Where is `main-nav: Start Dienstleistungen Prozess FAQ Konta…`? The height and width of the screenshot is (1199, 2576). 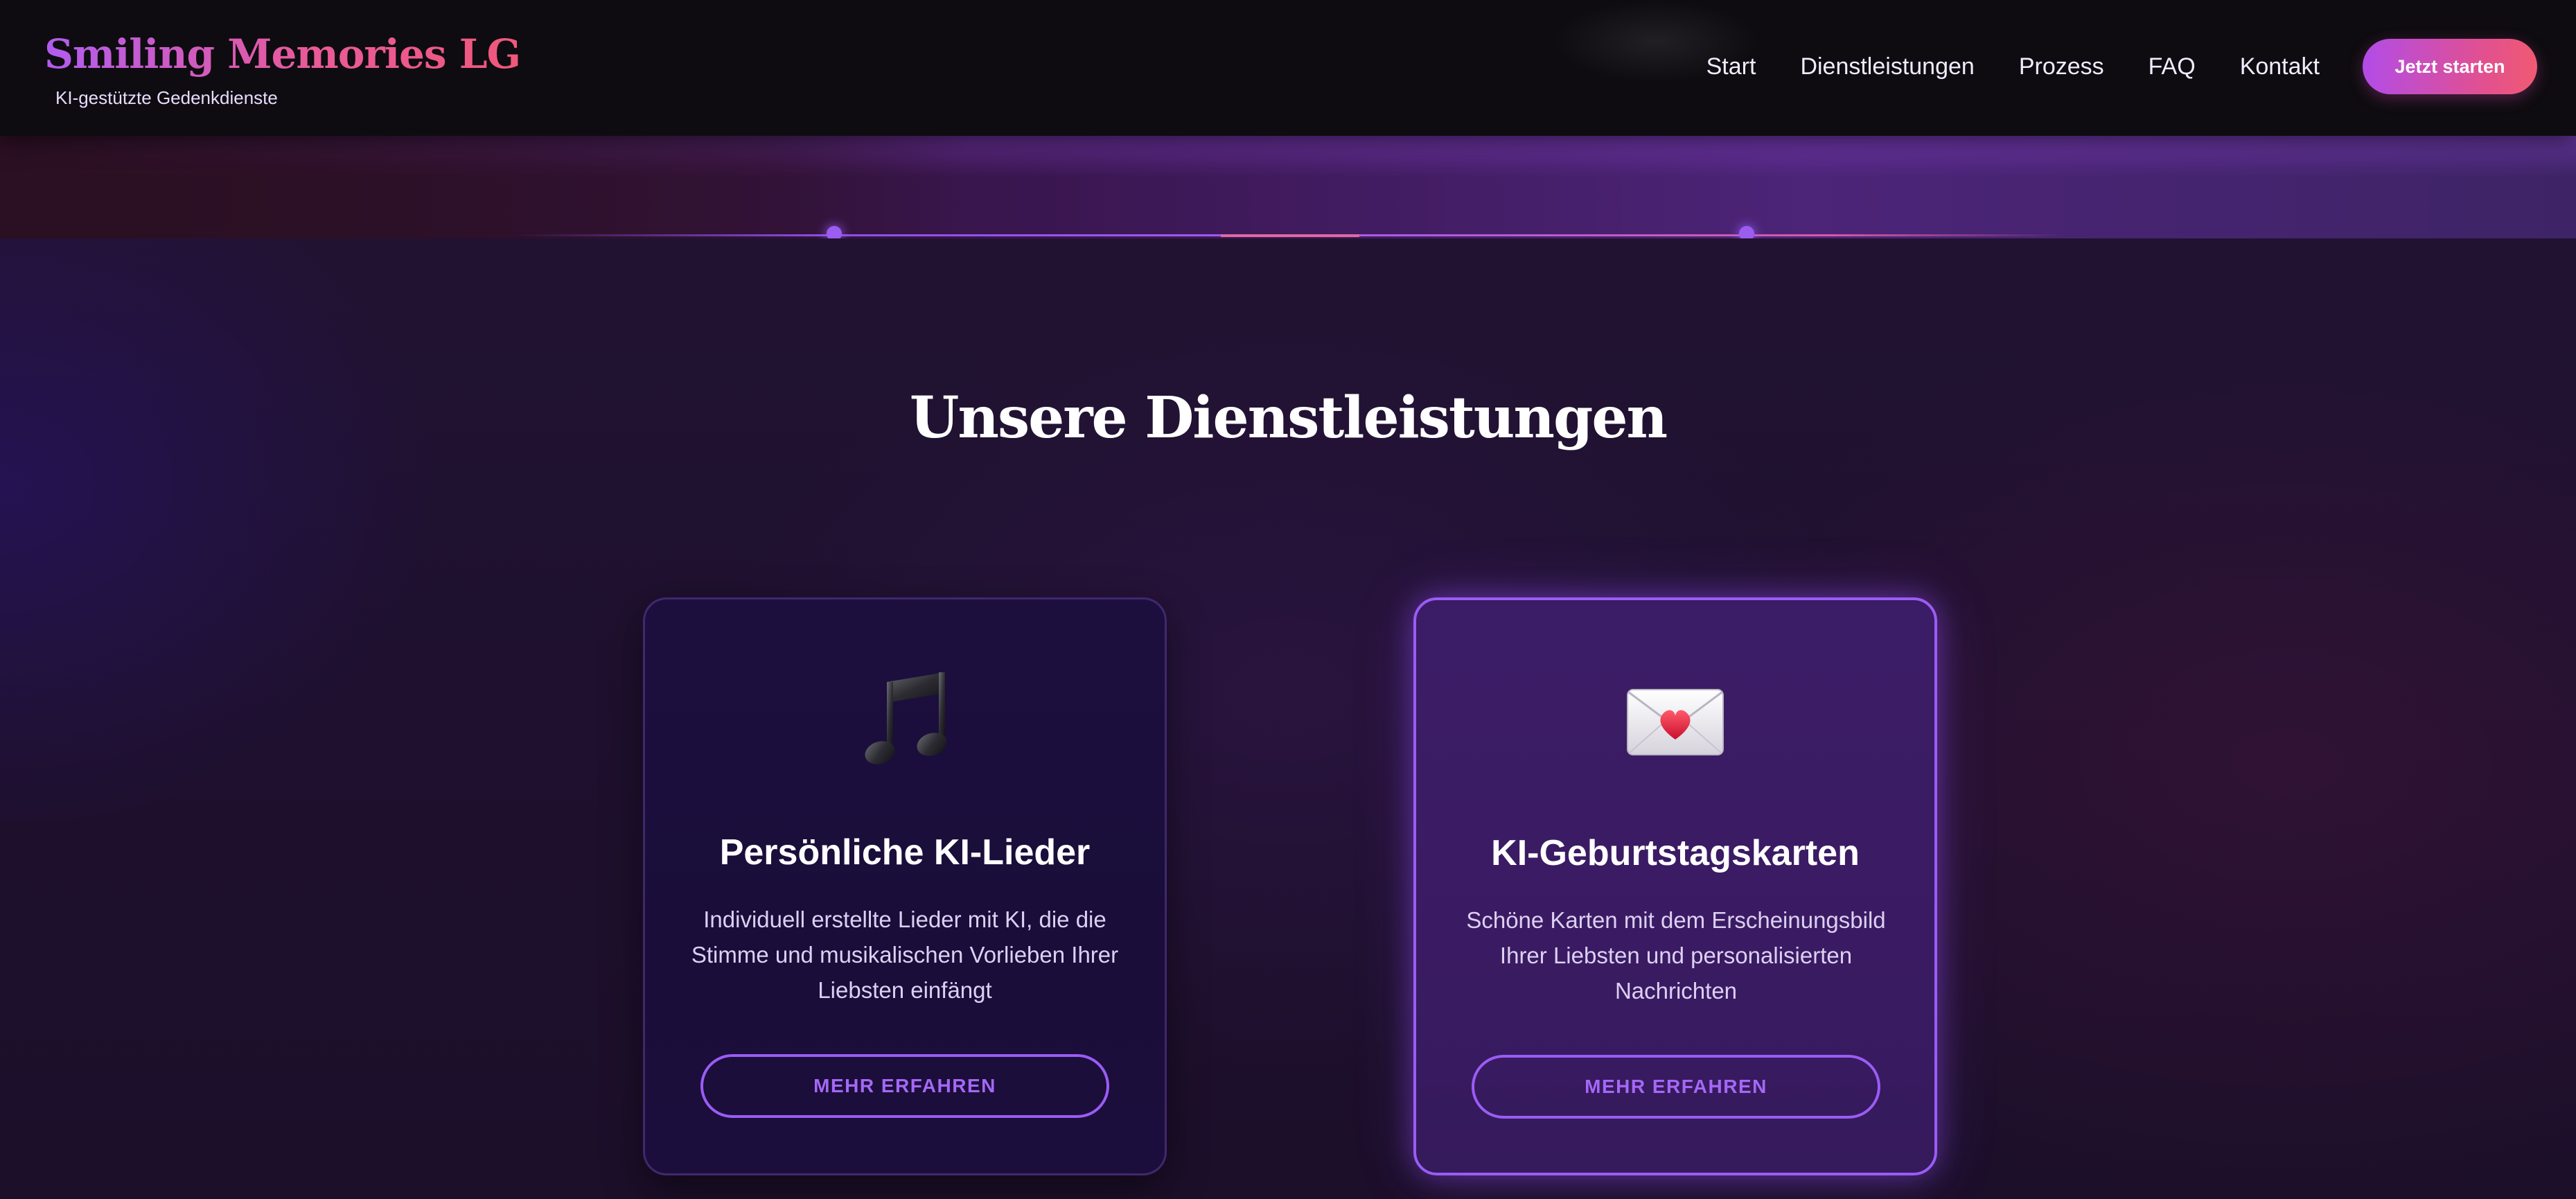
main-nav: Start Dienstleistungen Prozess FAQ Konta… is located at coordinates (2013, 67).